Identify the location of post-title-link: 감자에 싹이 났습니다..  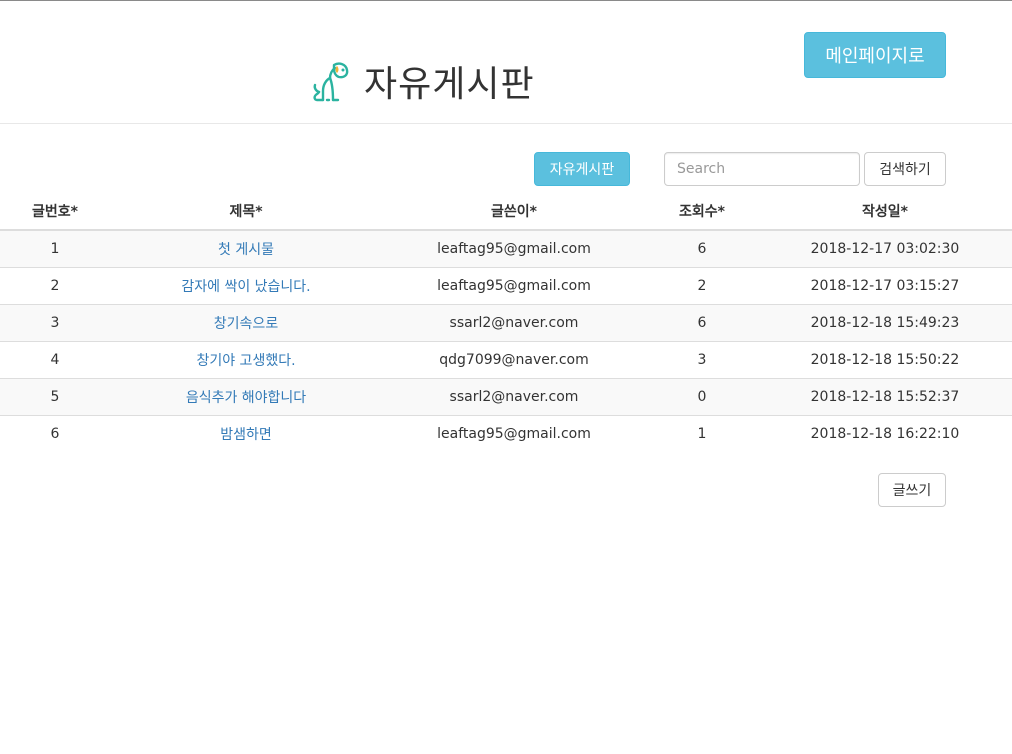
(245, 287).